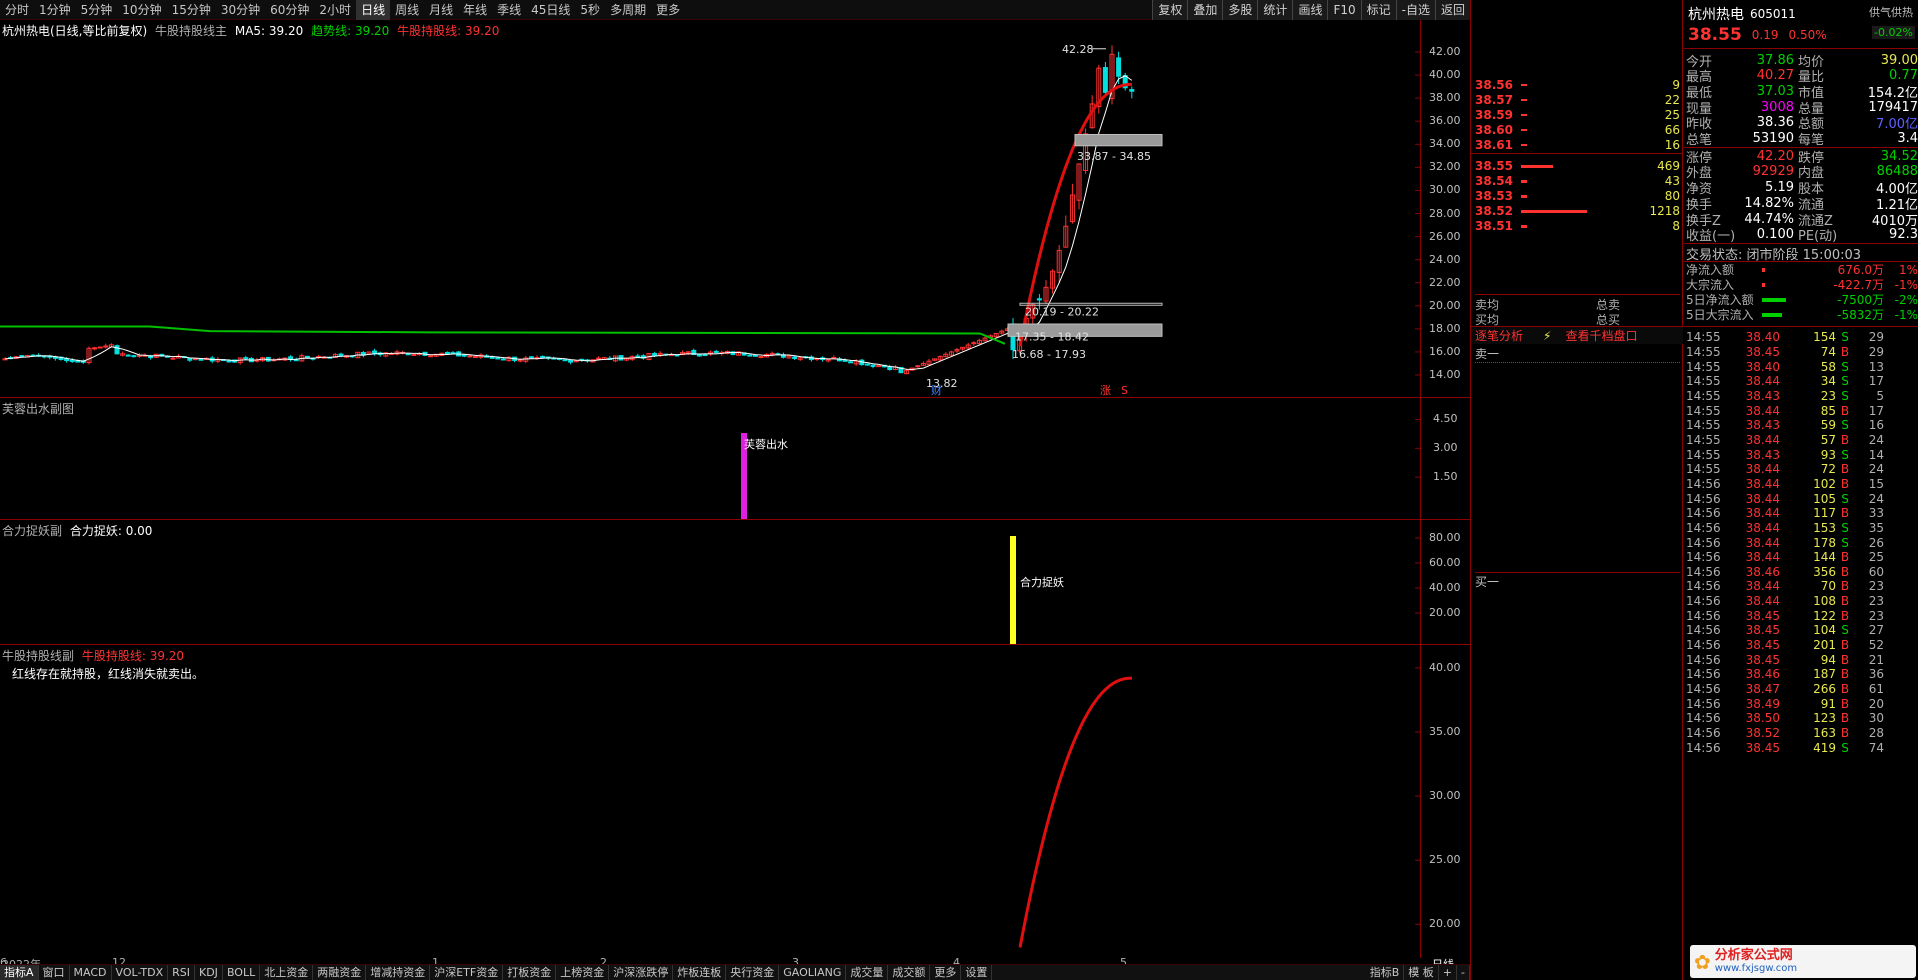 Image resolution: width=1918 pixels, height=980 pixels. Describe the element at coordinates (1452, 10) in the screenshot. I see `chart-tool-button: 返回` at that location.